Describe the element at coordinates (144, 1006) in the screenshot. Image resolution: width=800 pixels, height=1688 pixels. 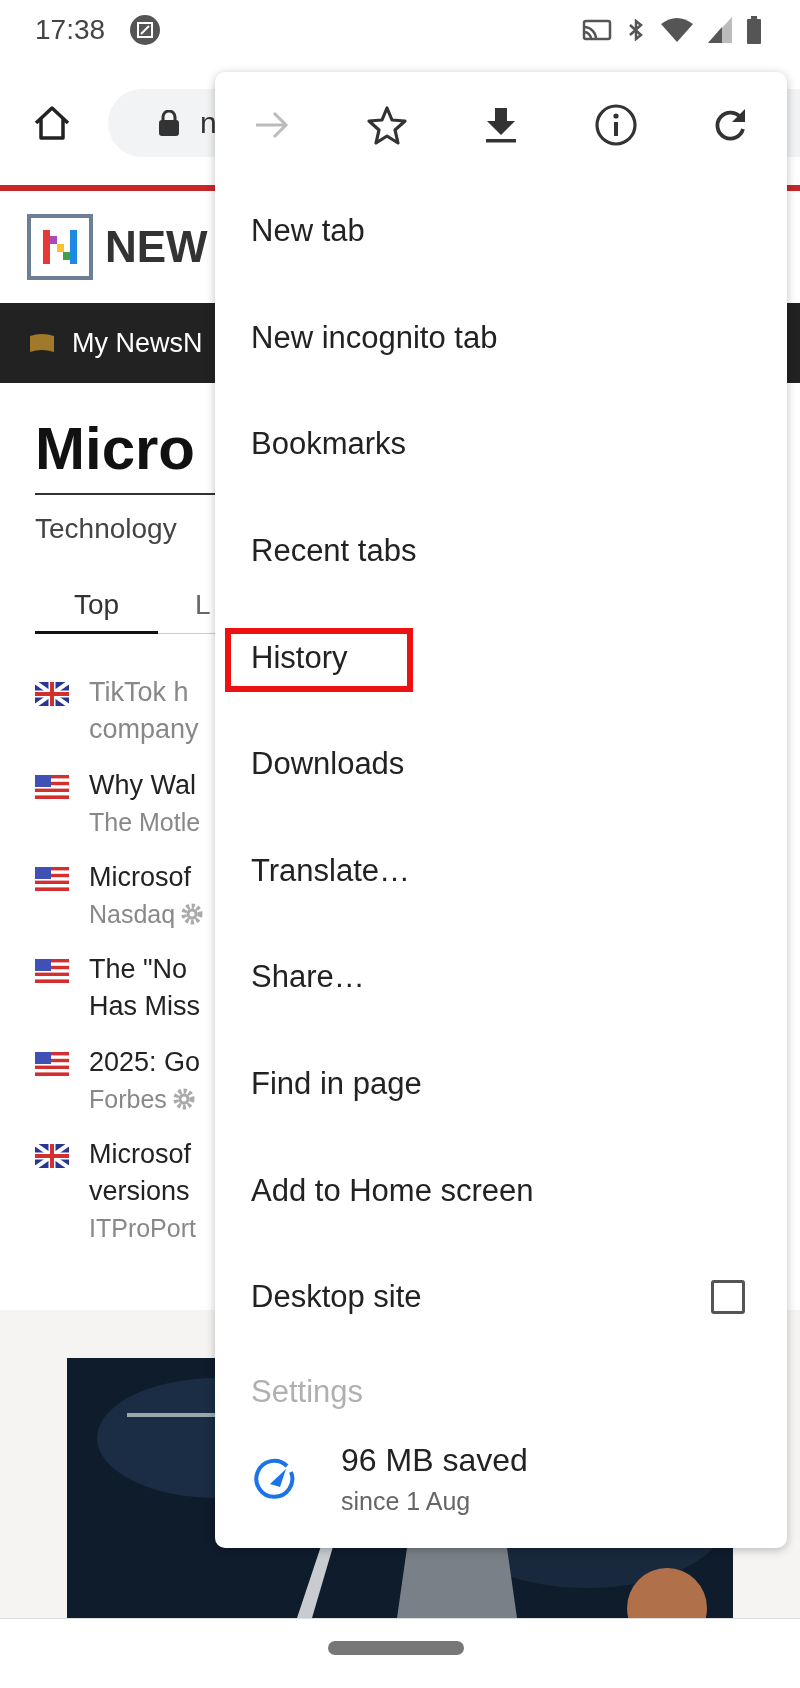
I see `headline-text: Has Miss` at that location.